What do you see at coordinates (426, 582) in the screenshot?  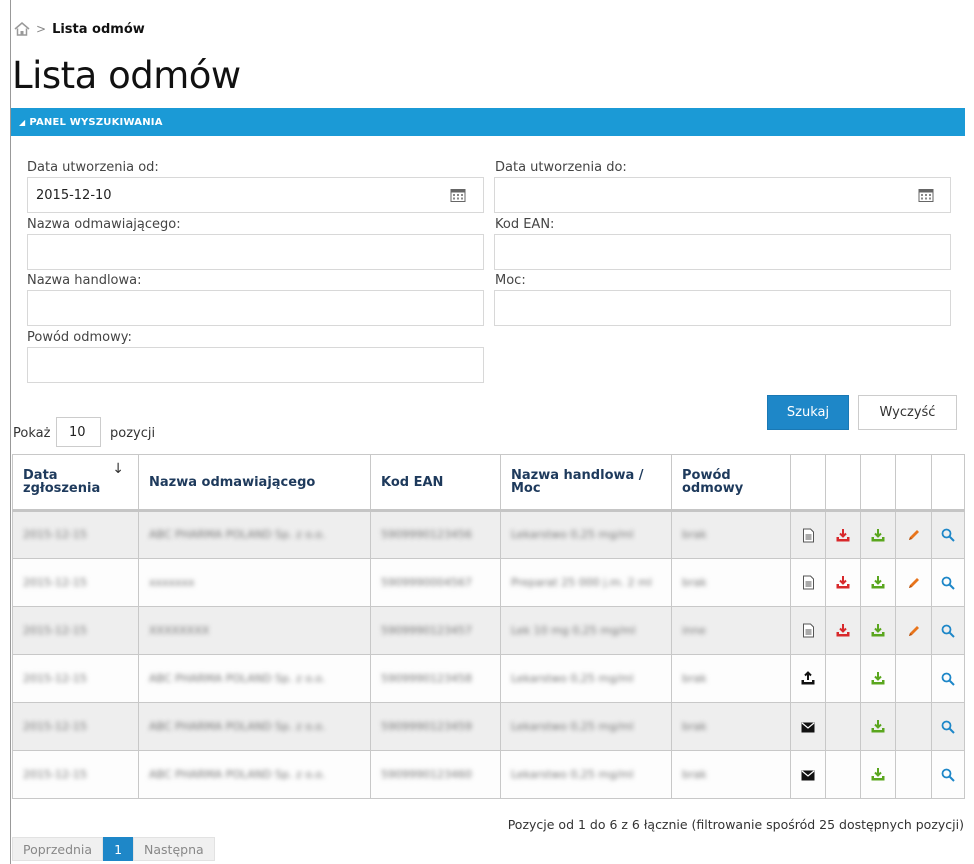 I see `cell-ean-text: 5909990004567` at bounding box center [426, 582].